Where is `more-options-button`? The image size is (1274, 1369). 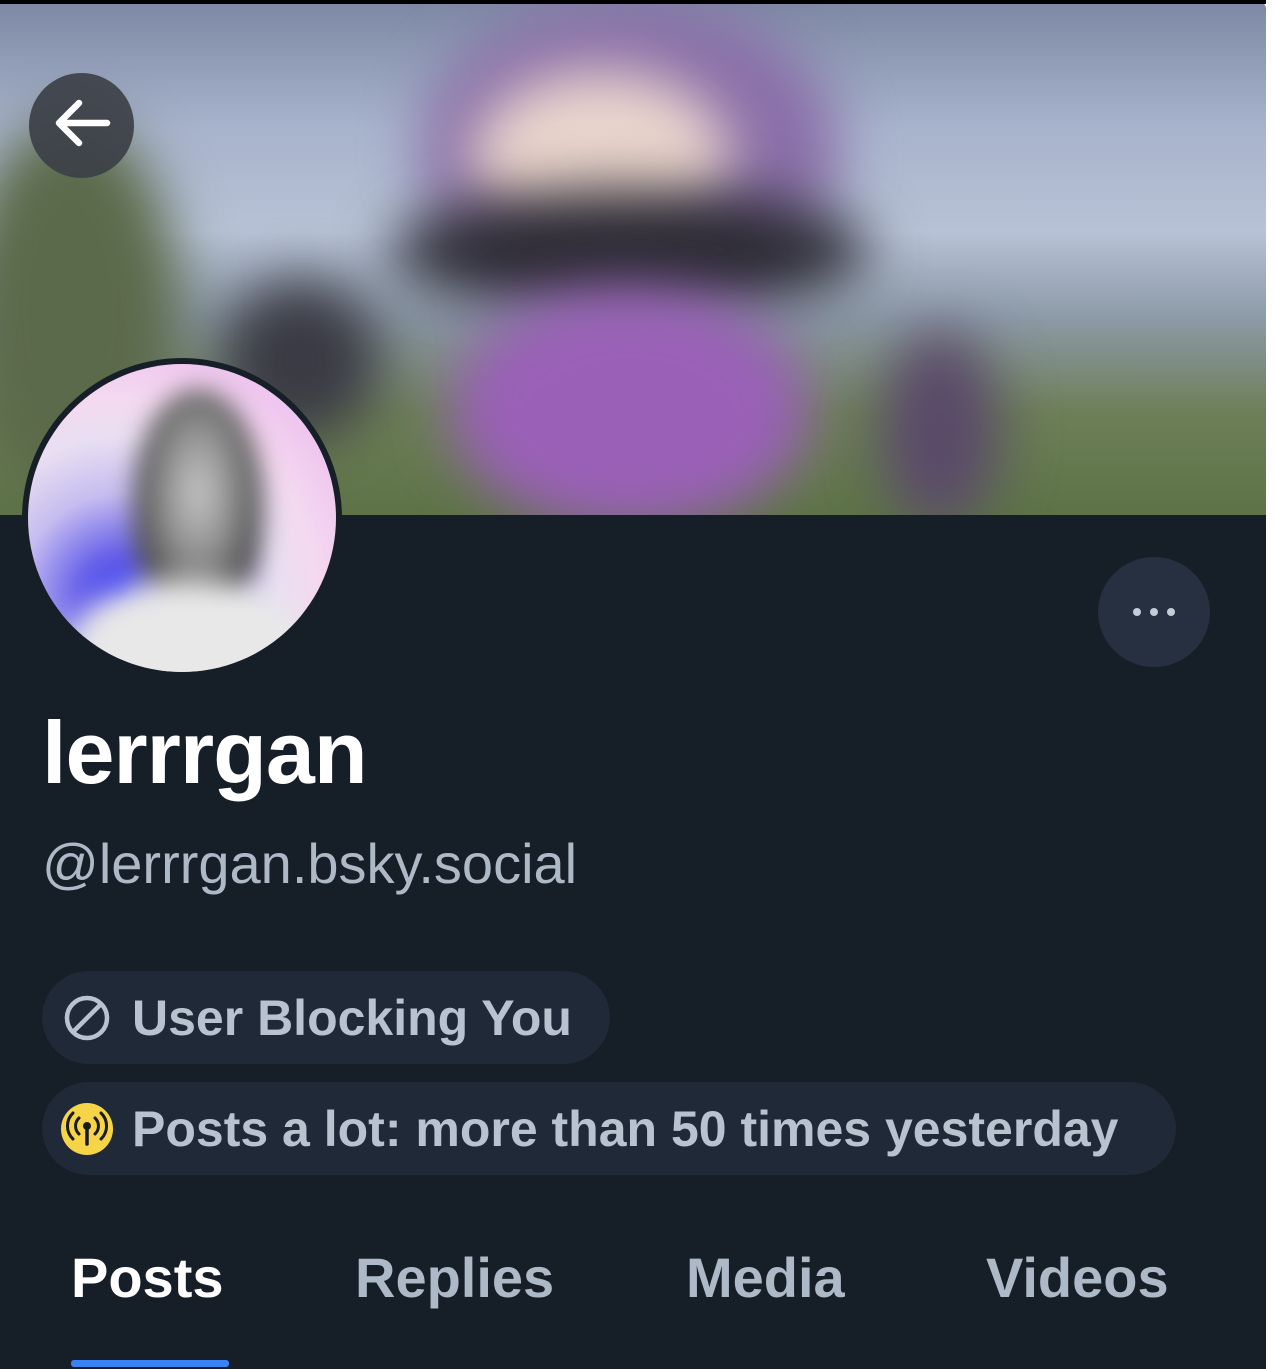 more-options-button is located at coordinates (1154, 612).